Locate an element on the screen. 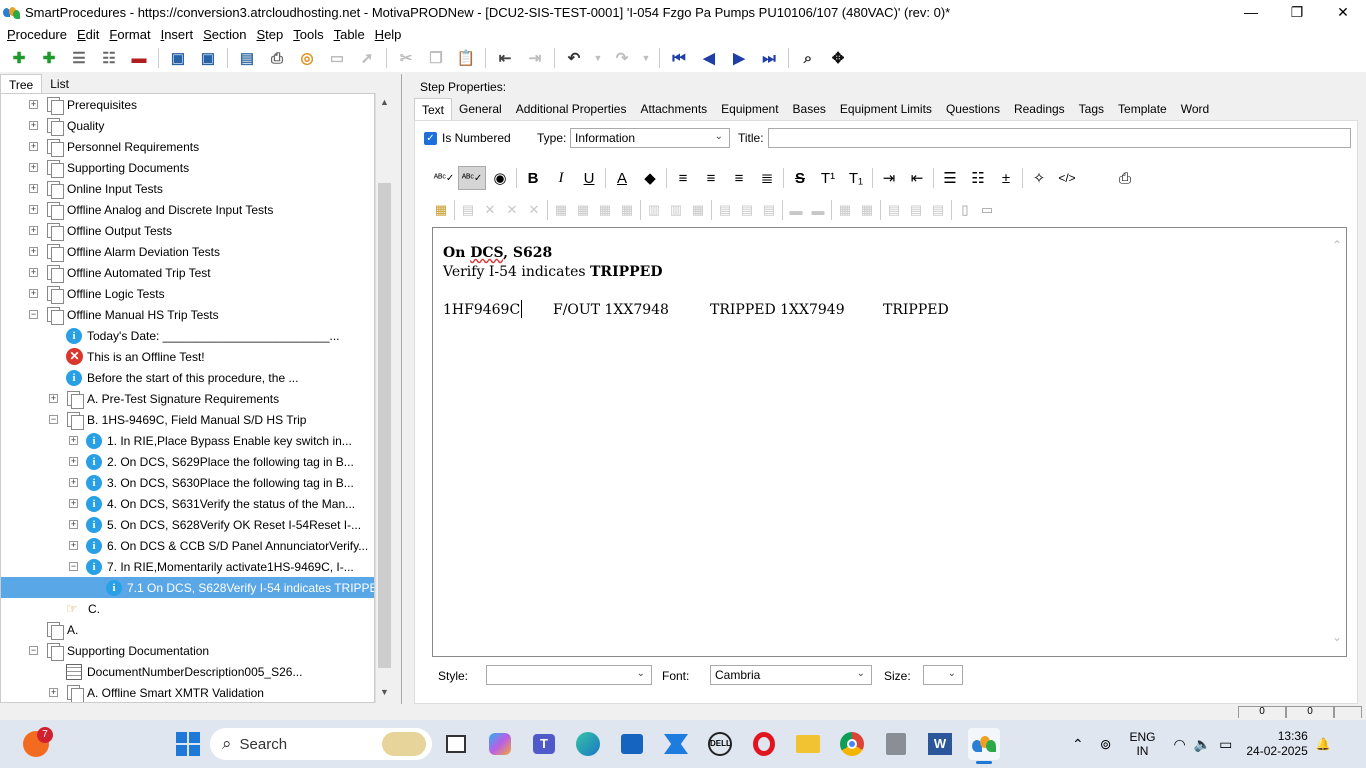 The image size is (1366, 768). list-alt-icon: ☷ is located at coordinates (109, 58).